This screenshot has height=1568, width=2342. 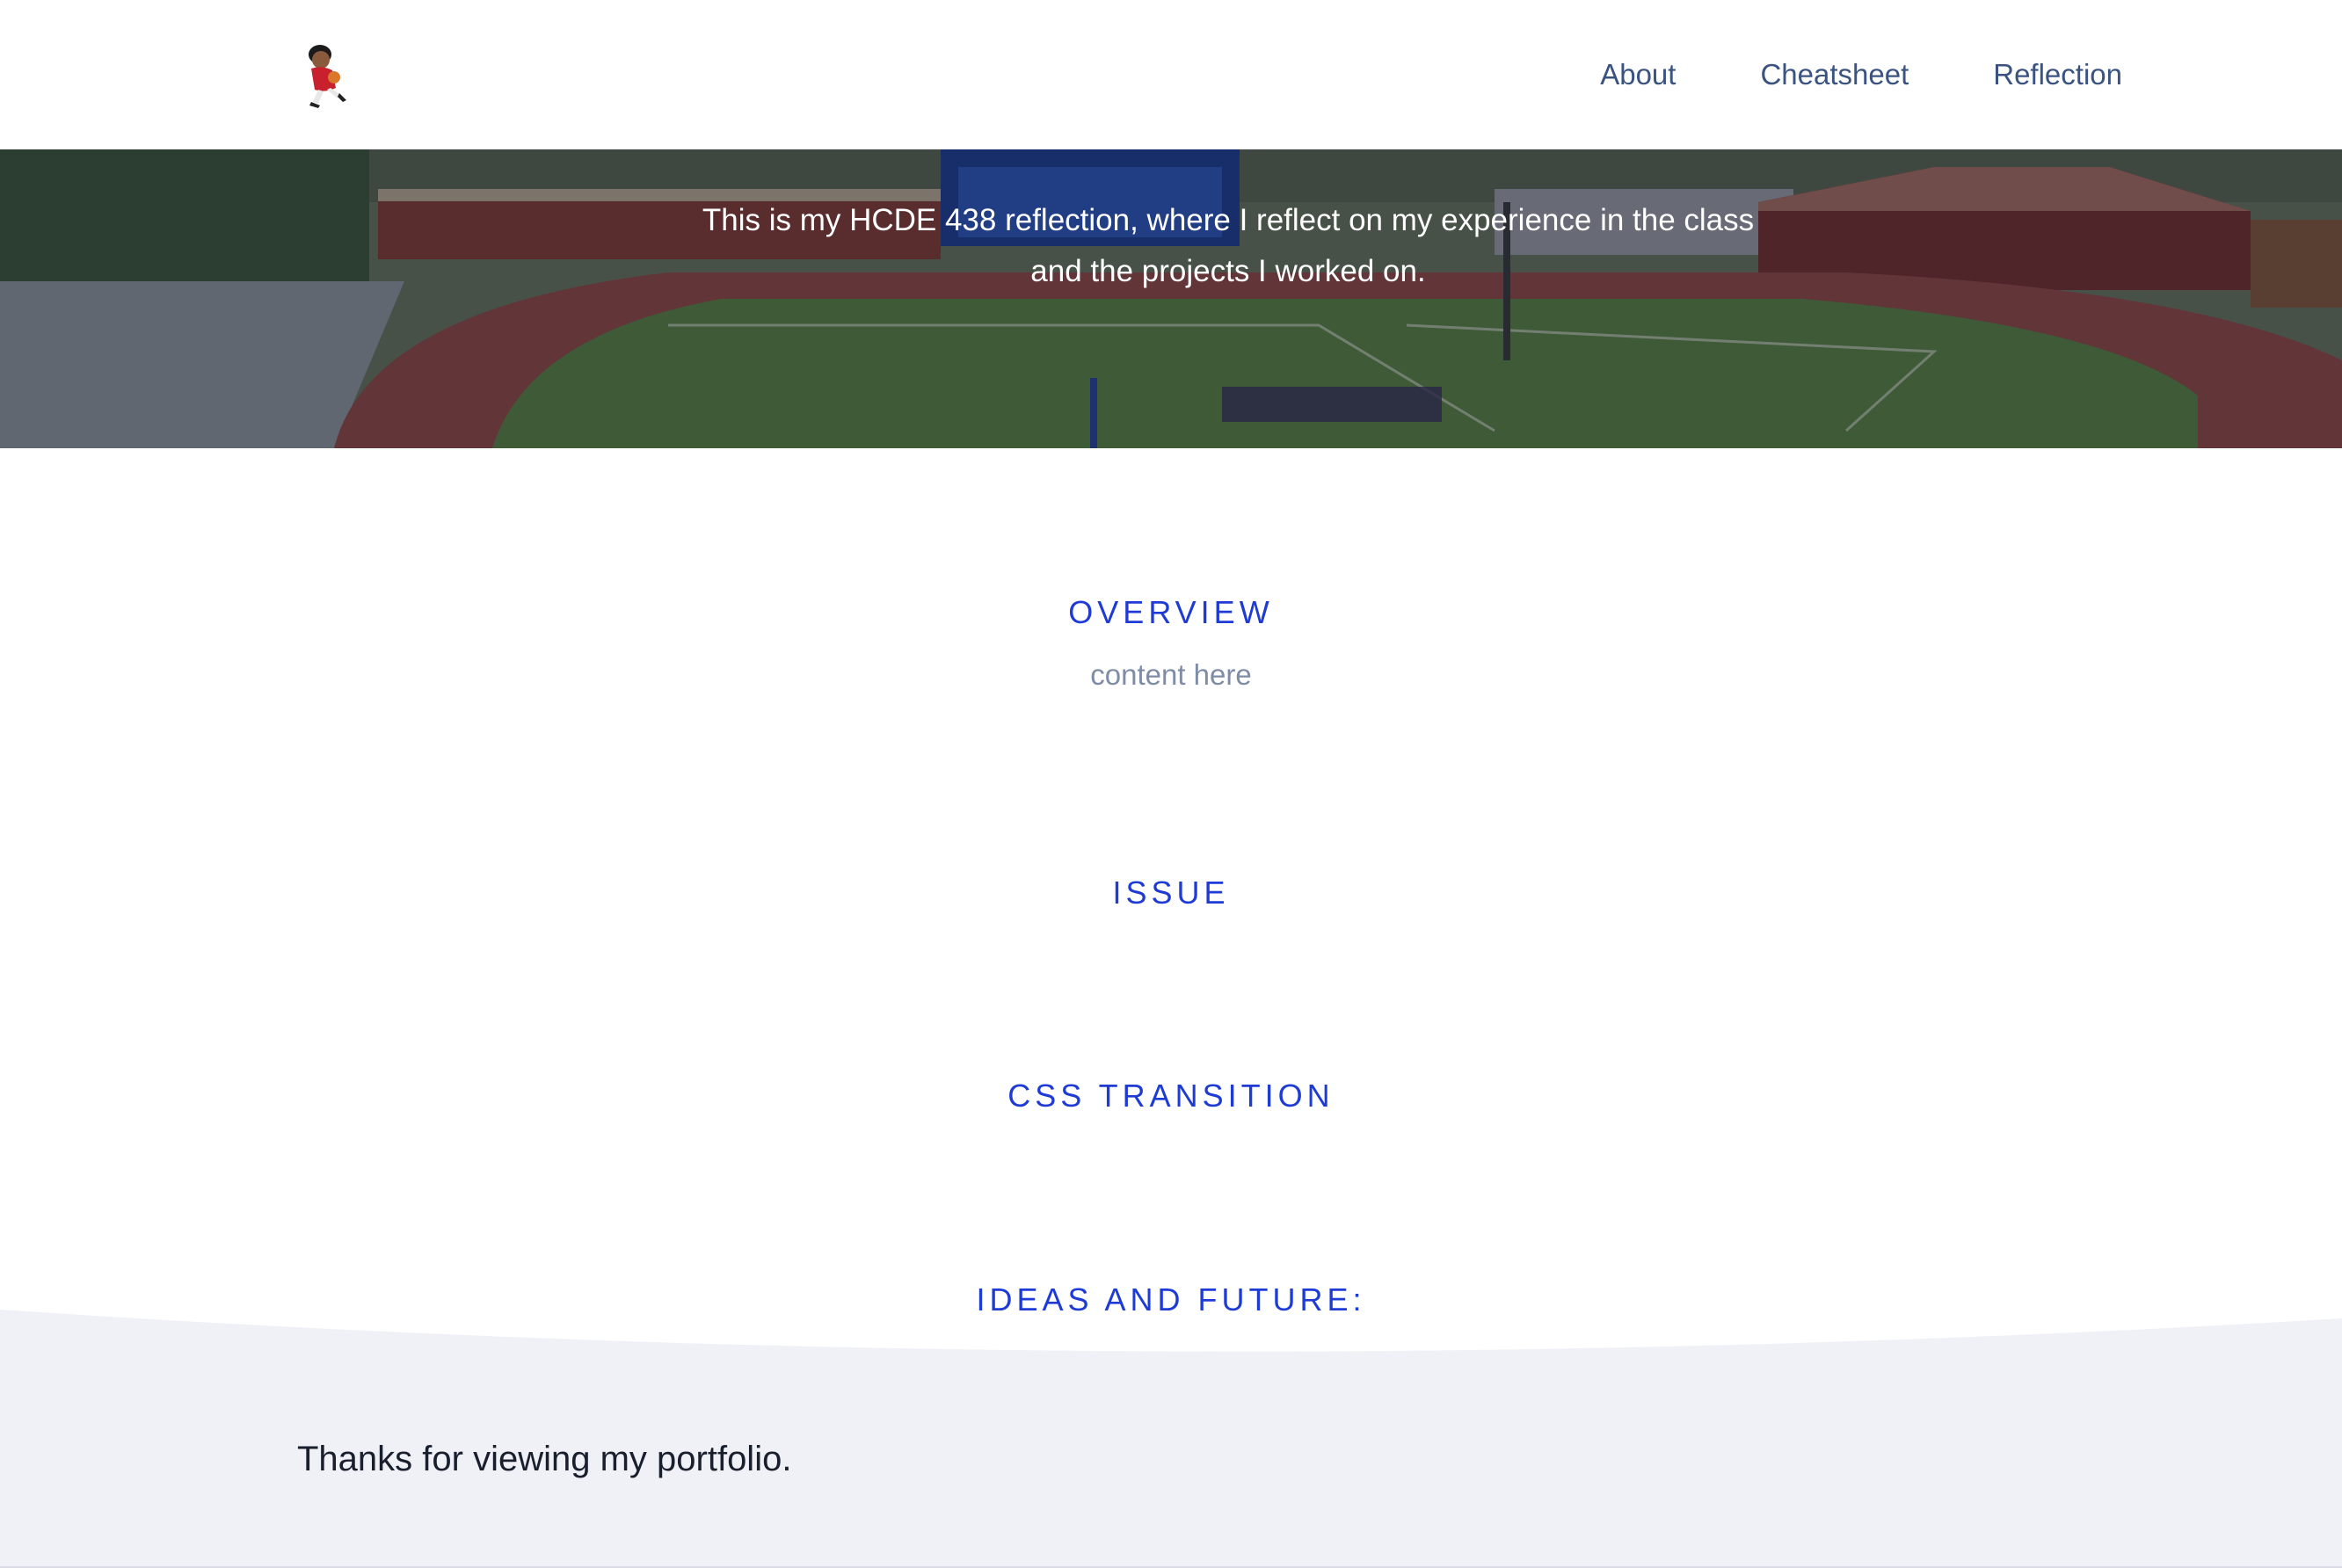 I want to click on nav-link-about: About, so click(x=1638, y=74).